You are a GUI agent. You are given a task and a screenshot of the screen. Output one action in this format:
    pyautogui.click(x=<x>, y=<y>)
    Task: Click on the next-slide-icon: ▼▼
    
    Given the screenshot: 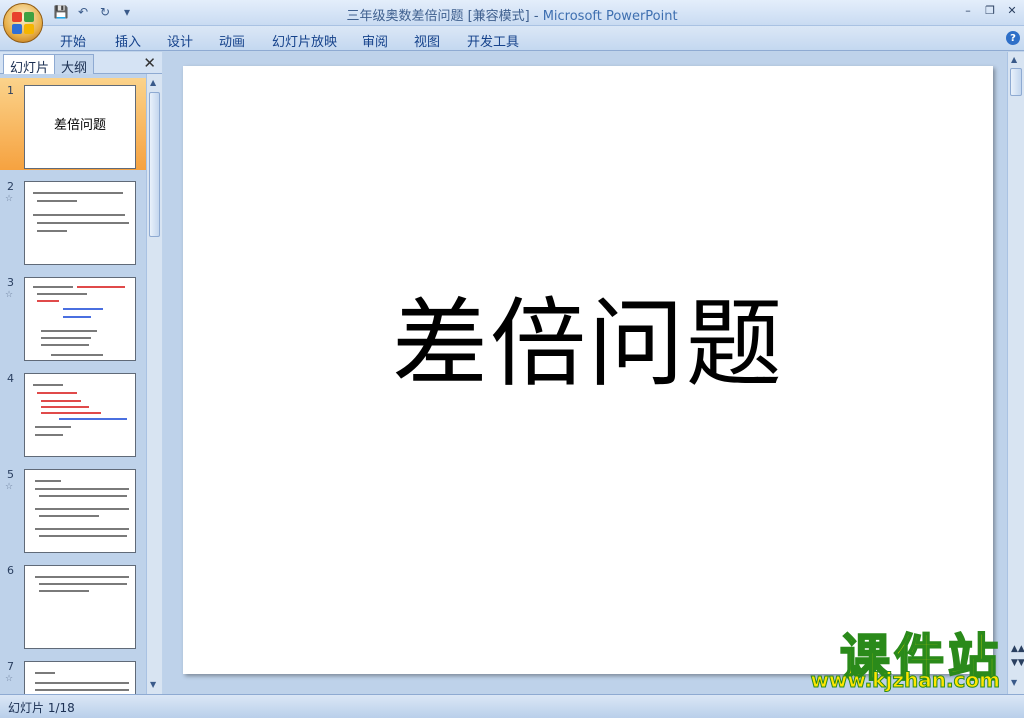 What is the action you would take?
    pyautogui.click(x=1017, y=663)
    